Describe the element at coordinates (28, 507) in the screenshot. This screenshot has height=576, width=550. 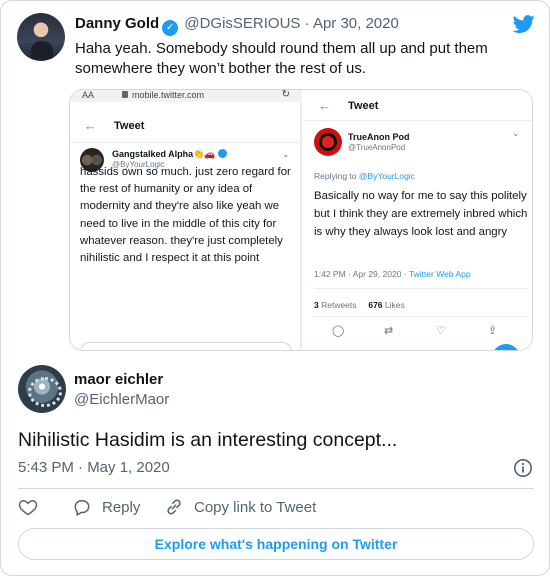
I see `heart-icon` at that location.